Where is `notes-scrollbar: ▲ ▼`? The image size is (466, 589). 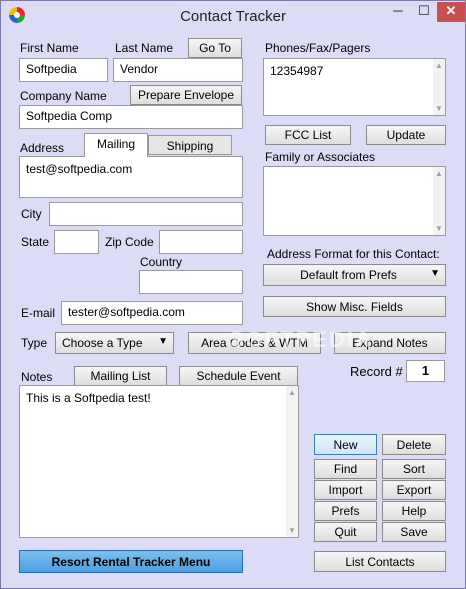
notes-scrollbar: ▲ ▼ is located at coordinates (292, 461).